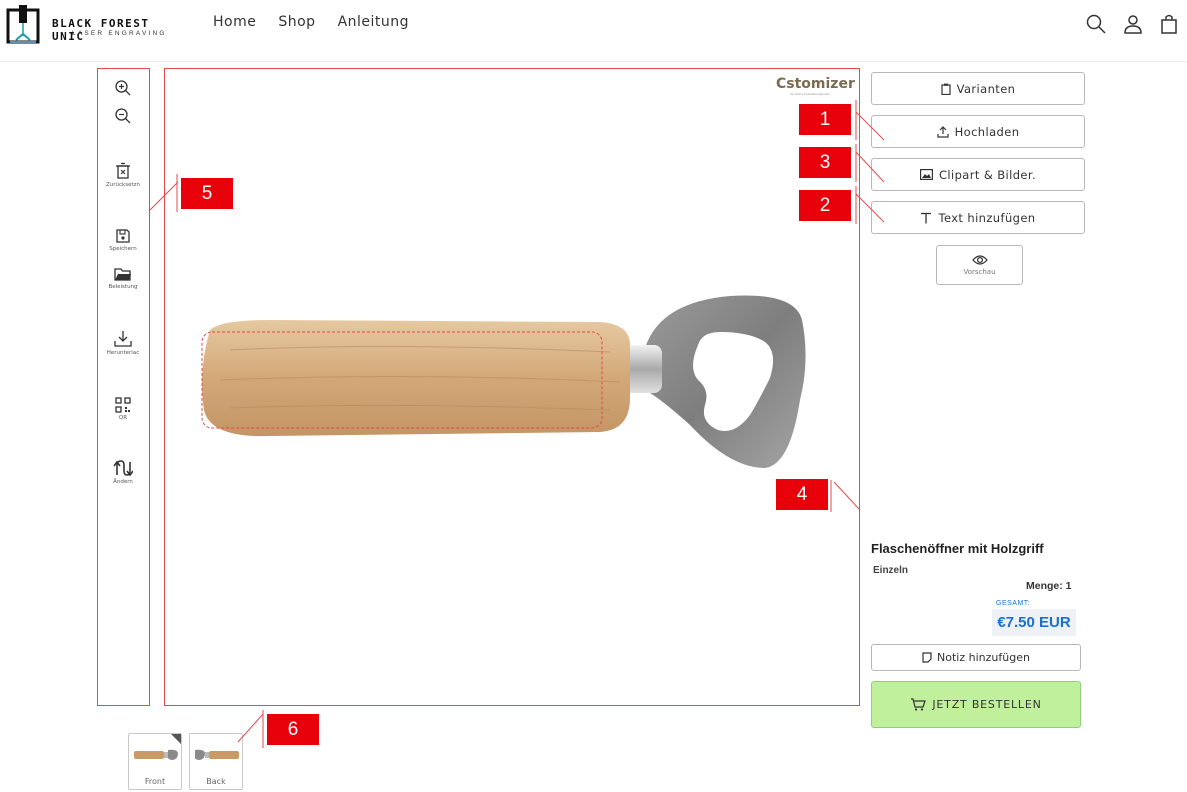  I want to click on nav-shop: Shop, so click(296, 22).